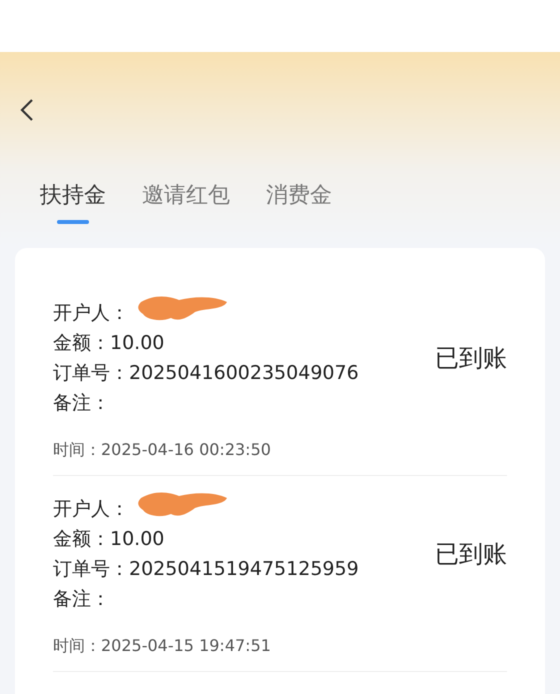  What do you see at coordinates (206, 569) in the screenshot?
I see `field-text: 订单号：2025041519475125959` at bounding box center [206, 569].